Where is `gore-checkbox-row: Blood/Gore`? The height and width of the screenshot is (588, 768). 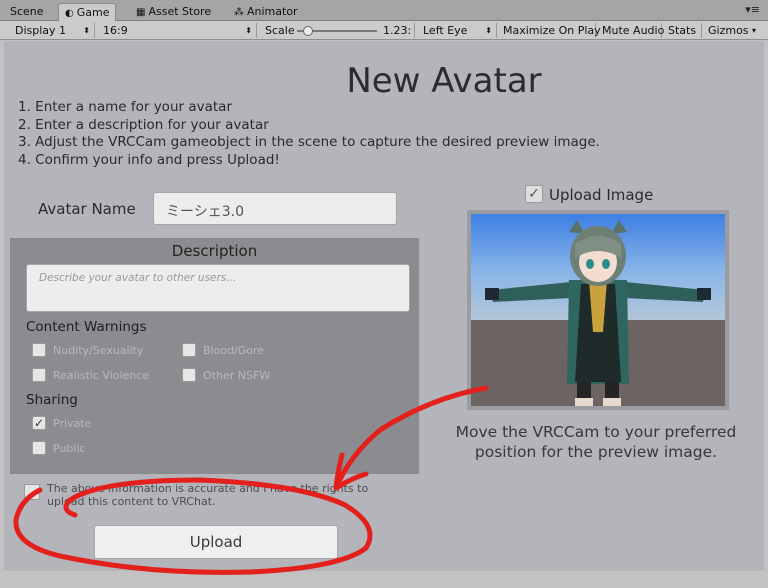
gore-checkbox-row: Blood/Gore is located at coordinates (223, 350).